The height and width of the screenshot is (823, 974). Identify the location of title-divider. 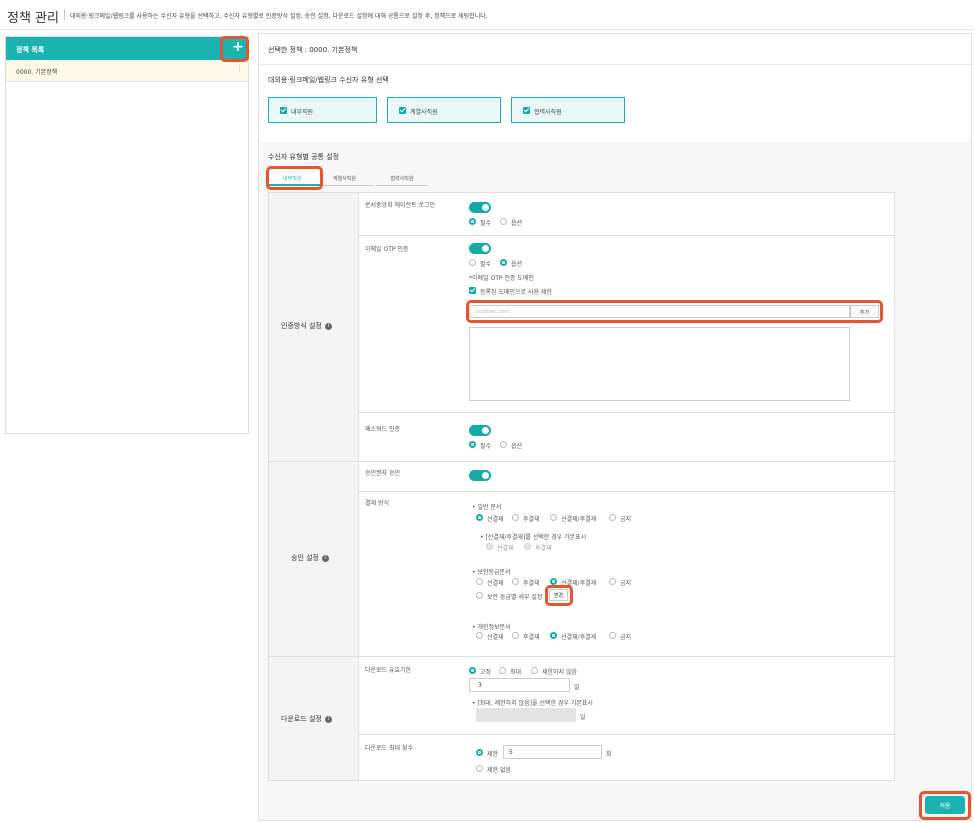
(64, 14).